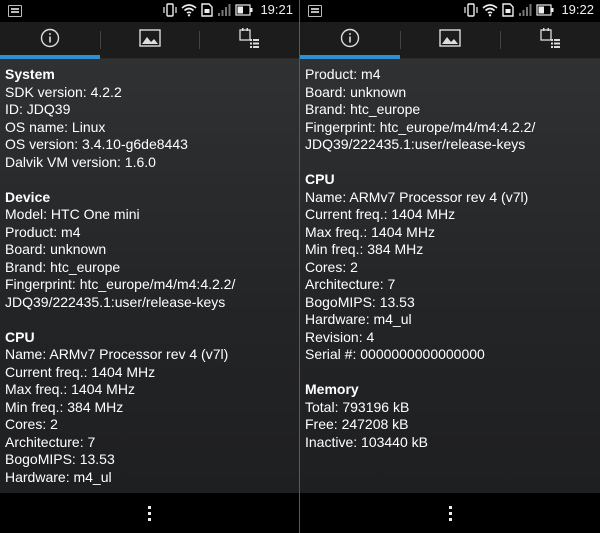  I want to click on info-line: Inactive: 103440 kB, so click(366, 441).